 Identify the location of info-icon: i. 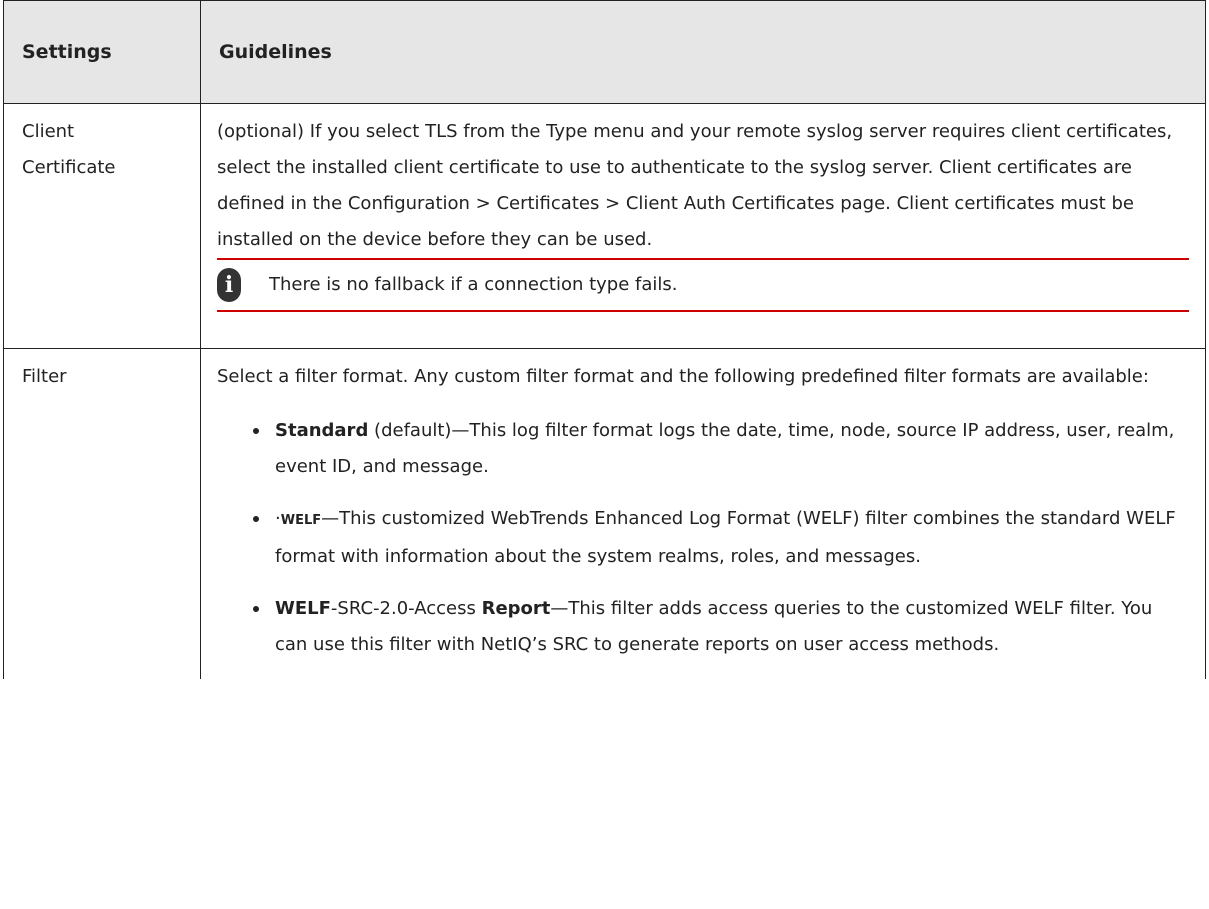
(229, 285).